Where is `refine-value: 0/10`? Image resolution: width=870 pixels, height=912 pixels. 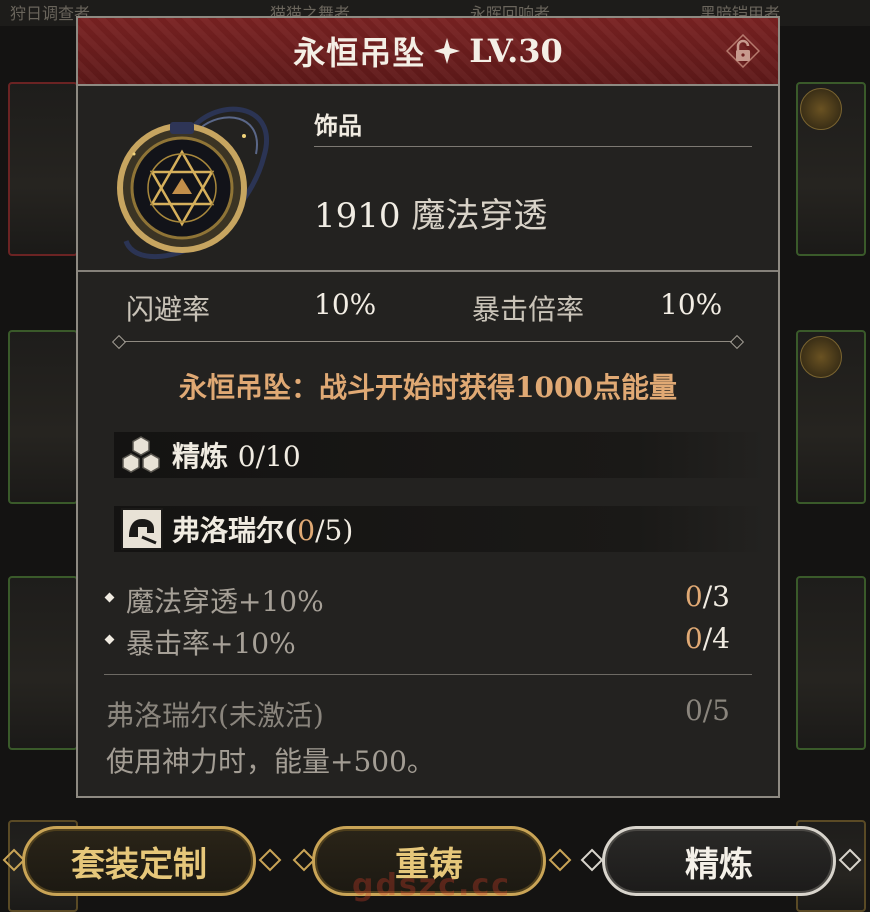 refine-value: 0/10 is located at coordinates (269, 456).